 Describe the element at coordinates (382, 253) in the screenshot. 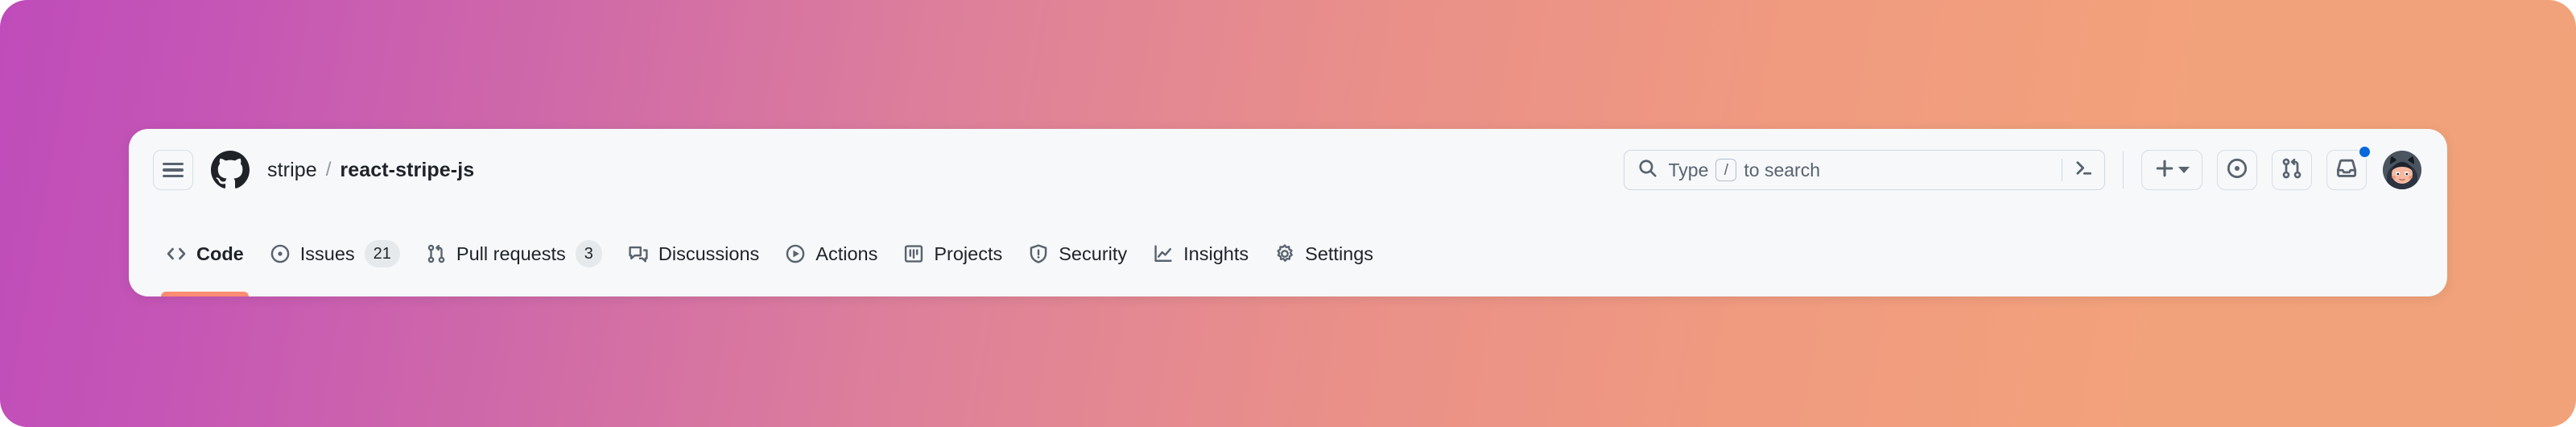

I see `tab-count-badge: 21` at that location.